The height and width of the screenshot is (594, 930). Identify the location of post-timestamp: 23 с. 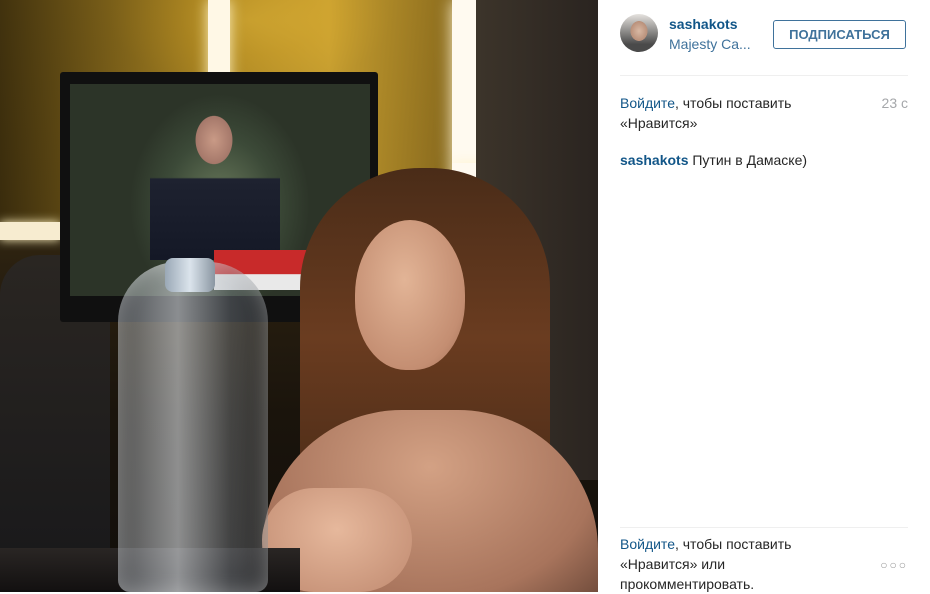
(895, 103).